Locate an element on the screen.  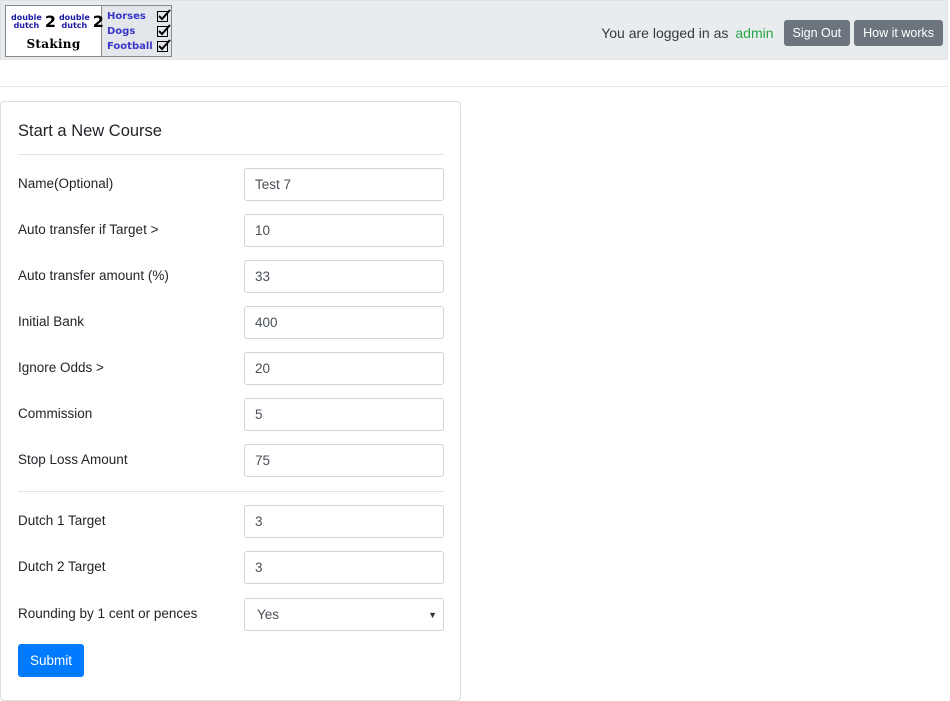
commission-input is located at coordinates (344, 414).